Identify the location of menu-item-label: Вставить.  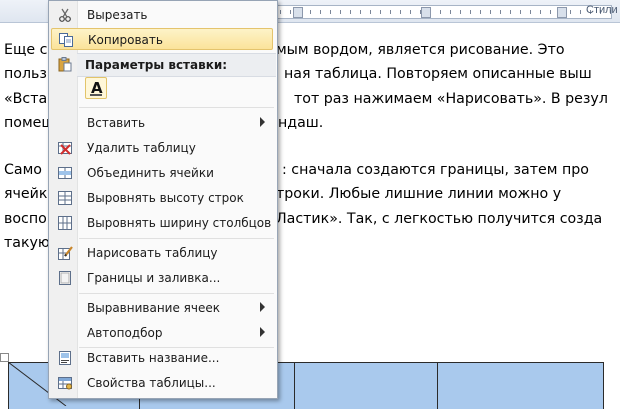
(116, 123).